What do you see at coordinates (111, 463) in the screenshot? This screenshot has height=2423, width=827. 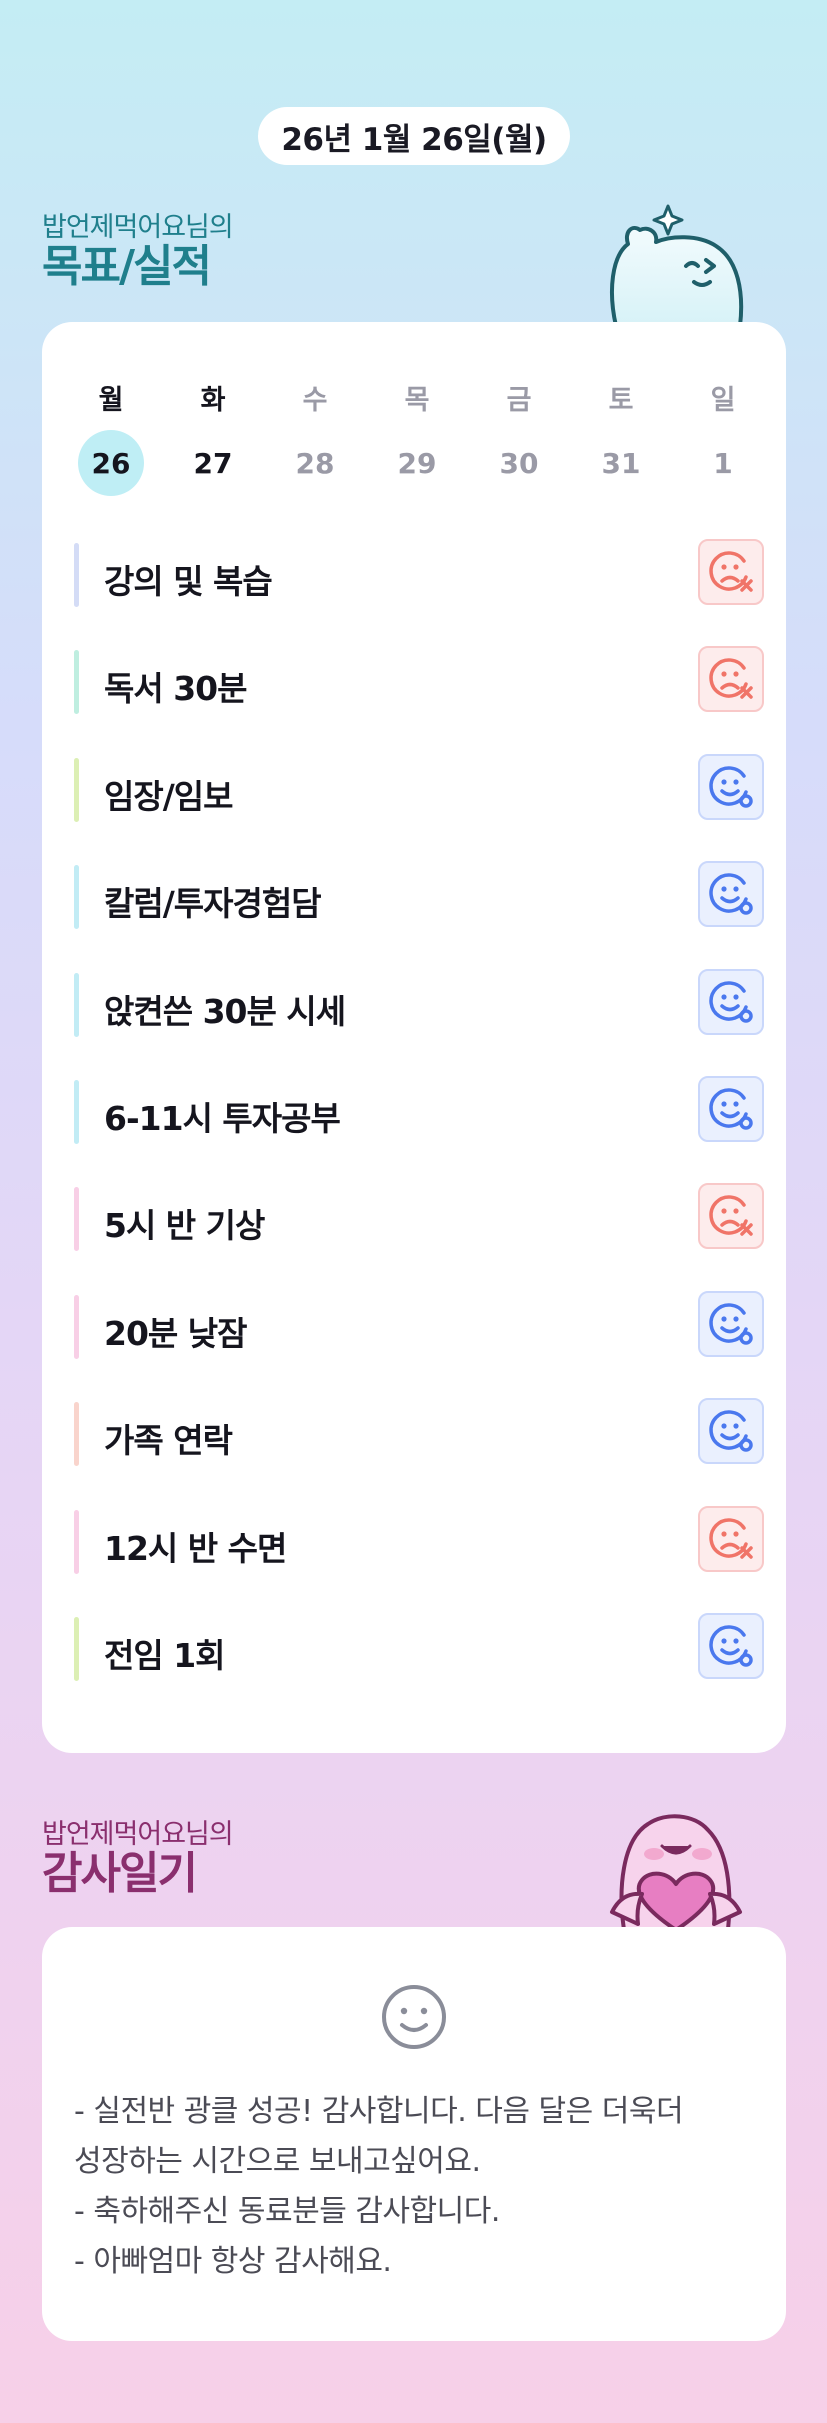 I see `date-selected: 26` at bounding box center [111, 463].